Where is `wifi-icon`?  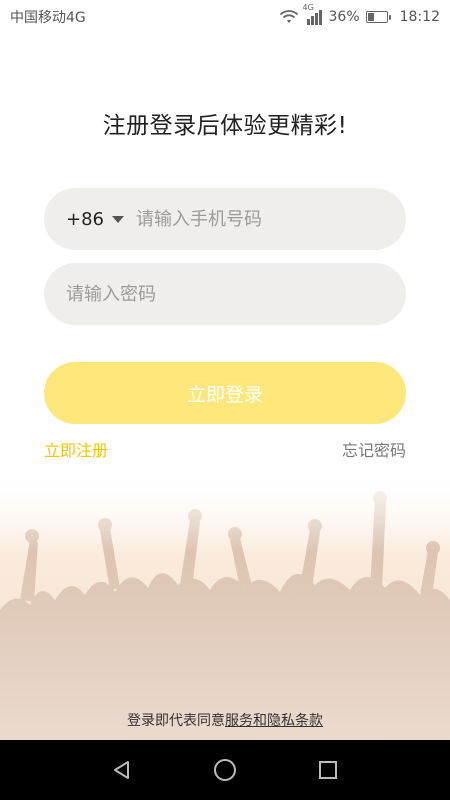 wifi-icon is located at coordinates (289, 17).